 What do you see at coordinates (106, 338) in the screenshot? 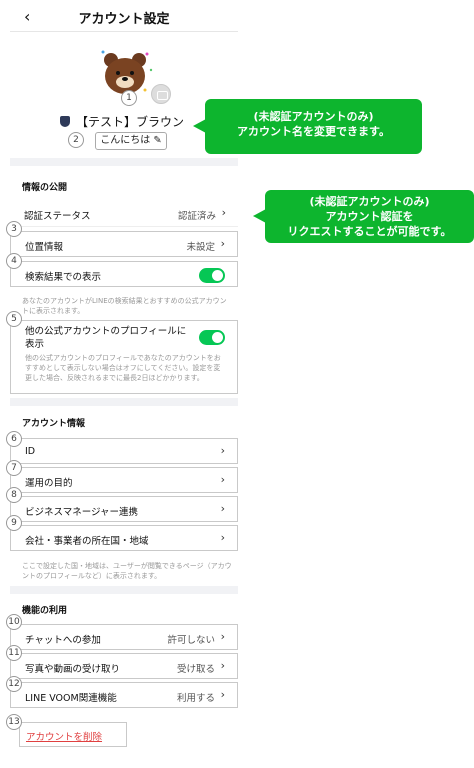
I see `other-profiles-label: 他の公式アカウントのプロフィールに表示` at bounding box center [106, 338].